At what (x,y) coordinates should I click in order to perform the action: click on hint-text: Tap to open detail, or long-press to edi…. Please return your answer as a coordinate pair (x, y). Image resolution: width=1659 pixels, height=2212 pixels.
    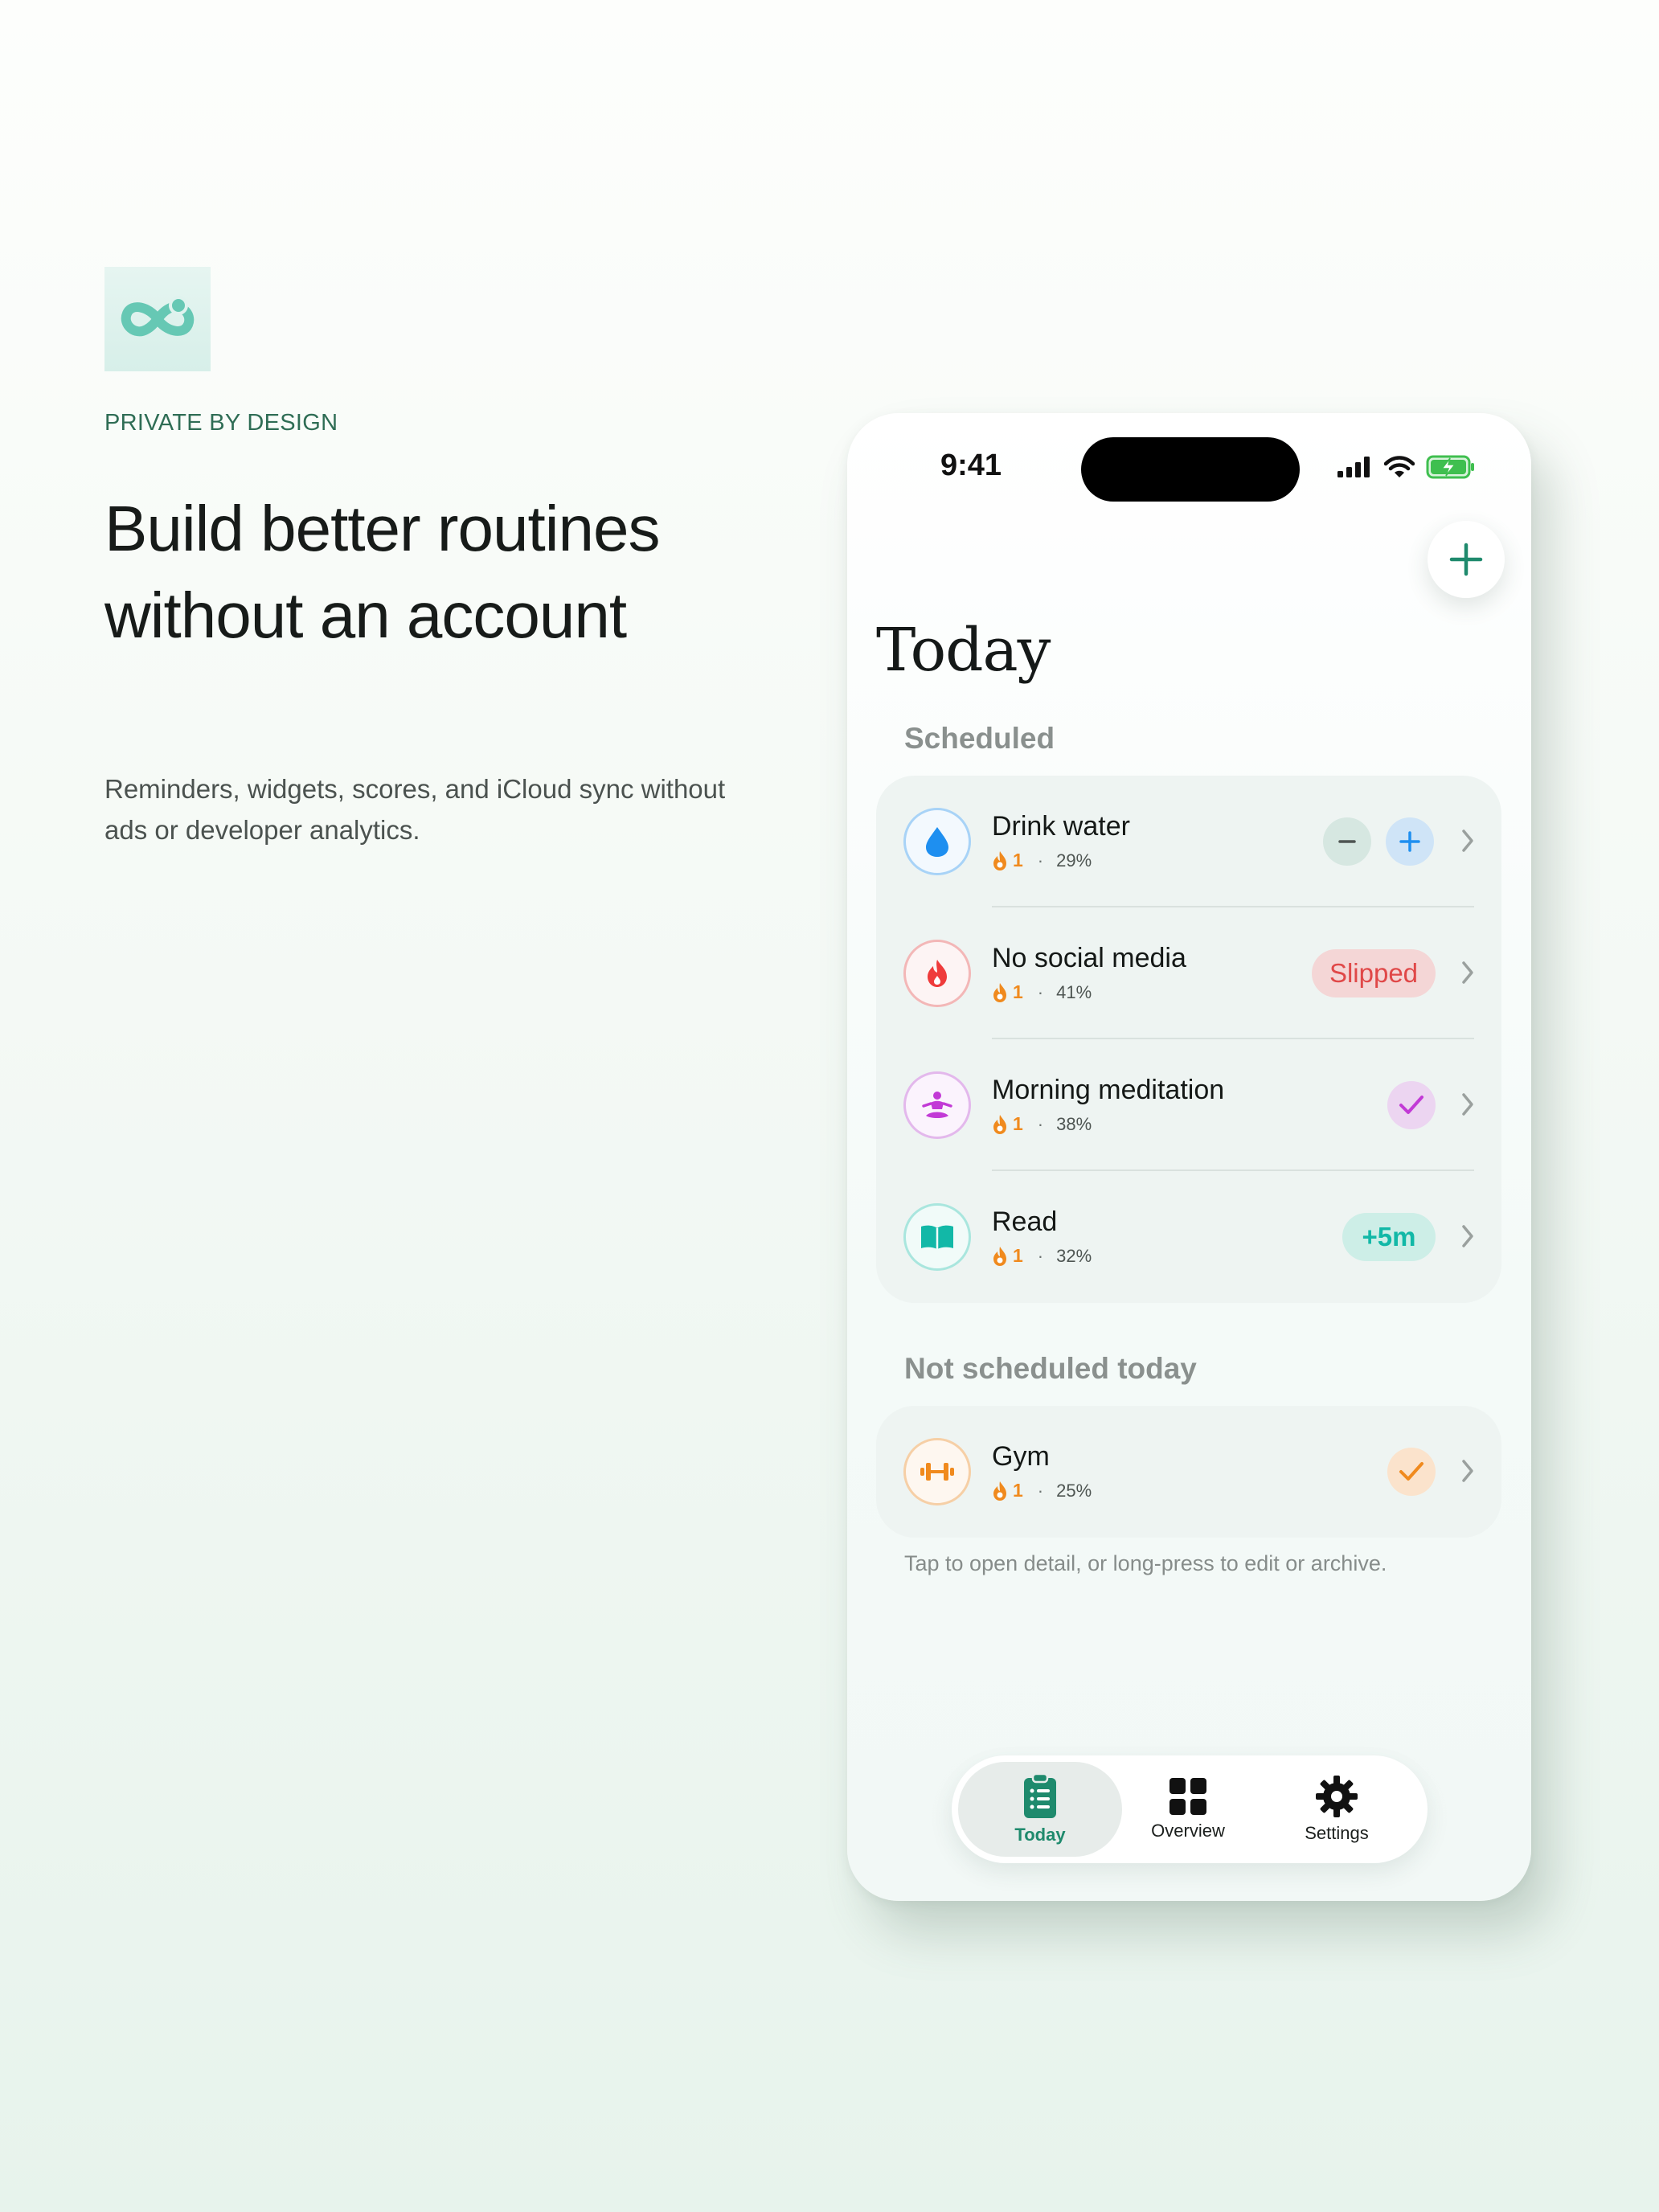
    Looking at the image, I should click on (1145, 1563).